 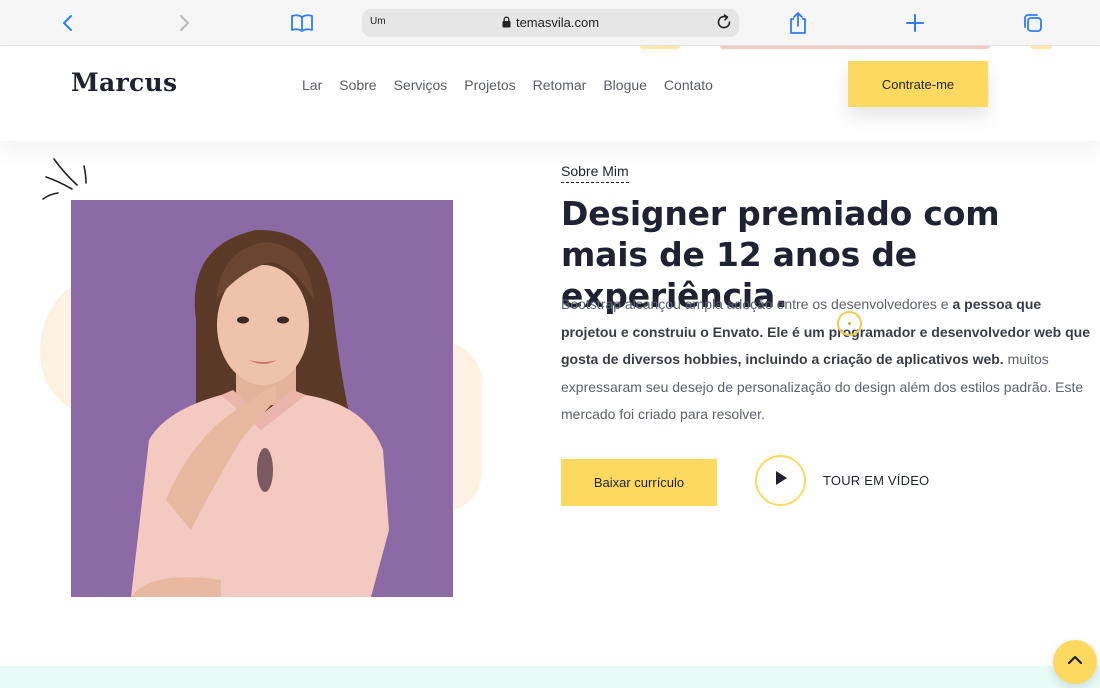 I want to click on nav-link-servicos: Serviços, so click(x=421, y=85).